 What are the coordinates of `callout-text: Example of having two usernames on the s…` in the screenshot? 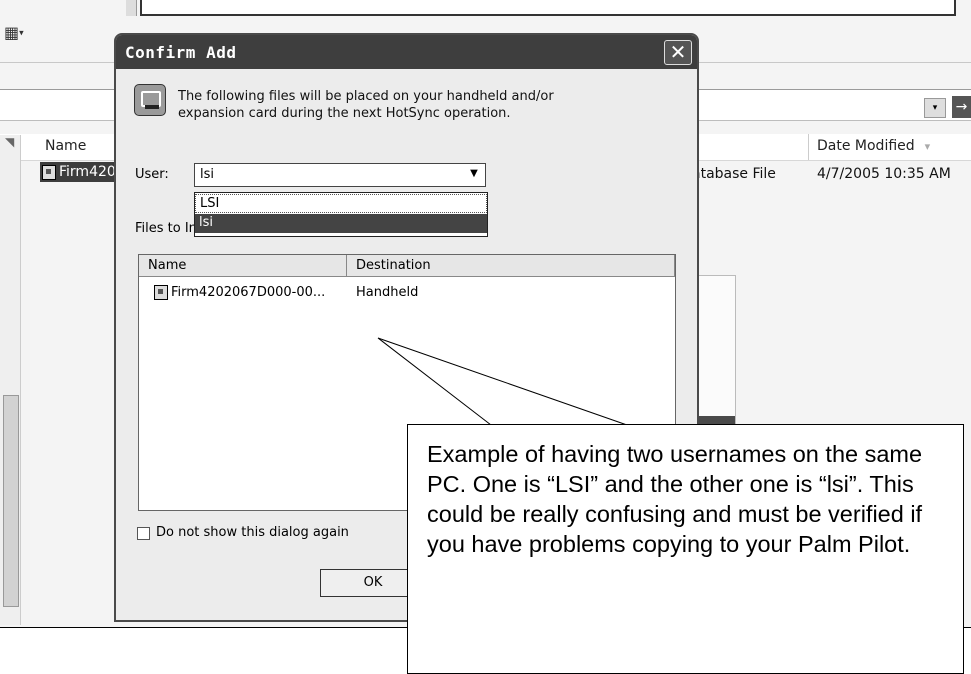 It's located at (675, 499).